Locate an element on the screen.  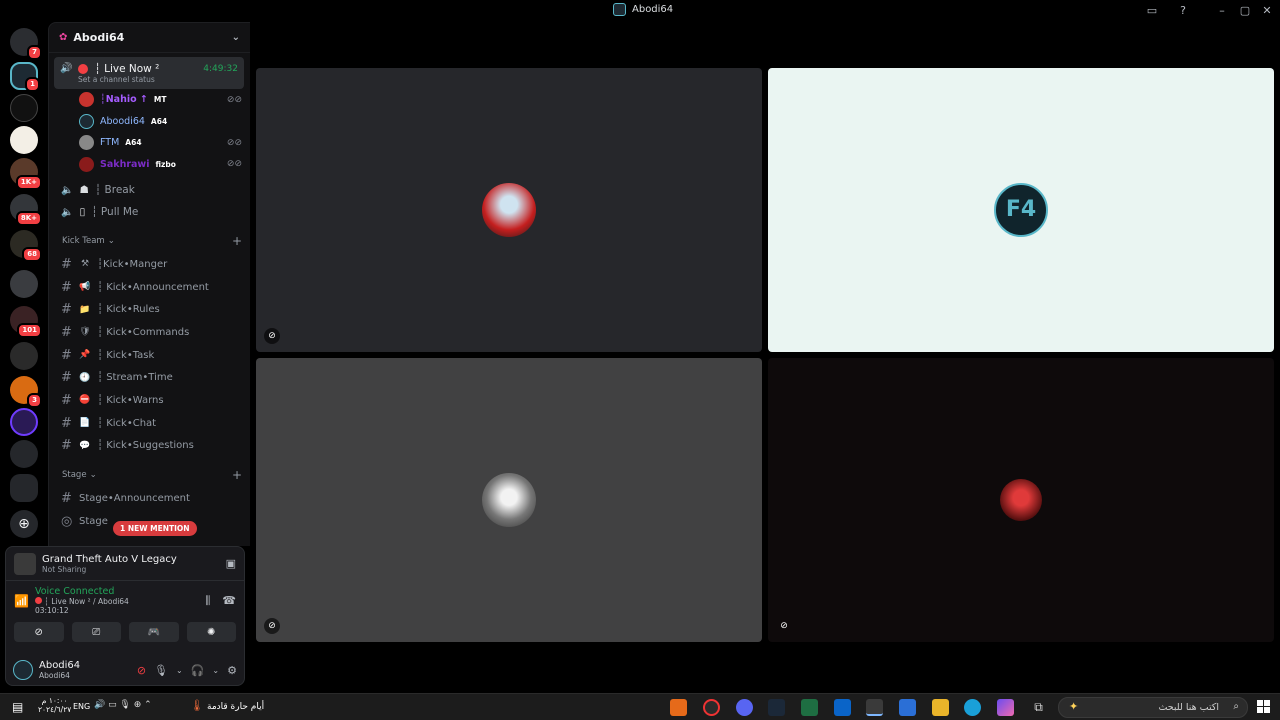
voice-status: Voice Connected is located at coordinates (82, 591).